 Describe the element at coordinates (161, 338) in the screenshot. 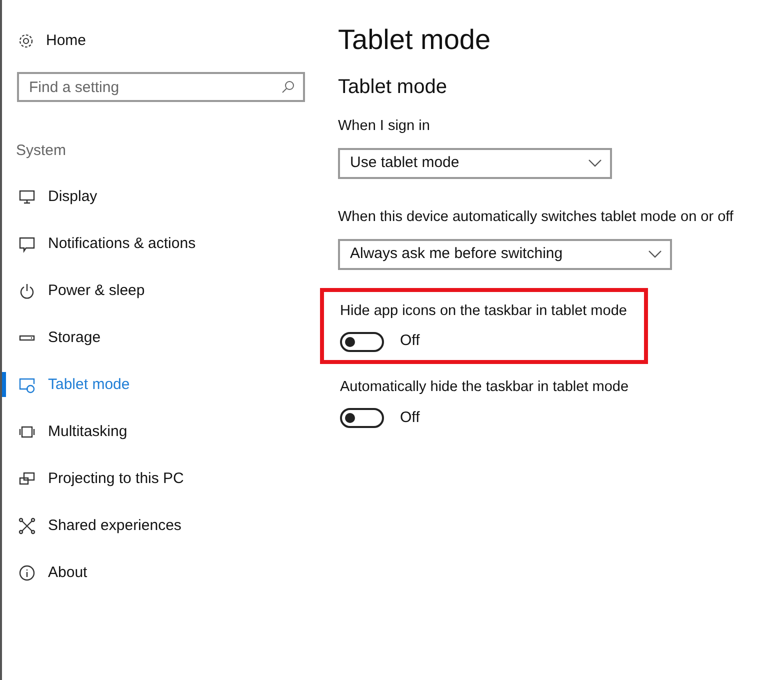

I see `nav-item: Storage` at that location.